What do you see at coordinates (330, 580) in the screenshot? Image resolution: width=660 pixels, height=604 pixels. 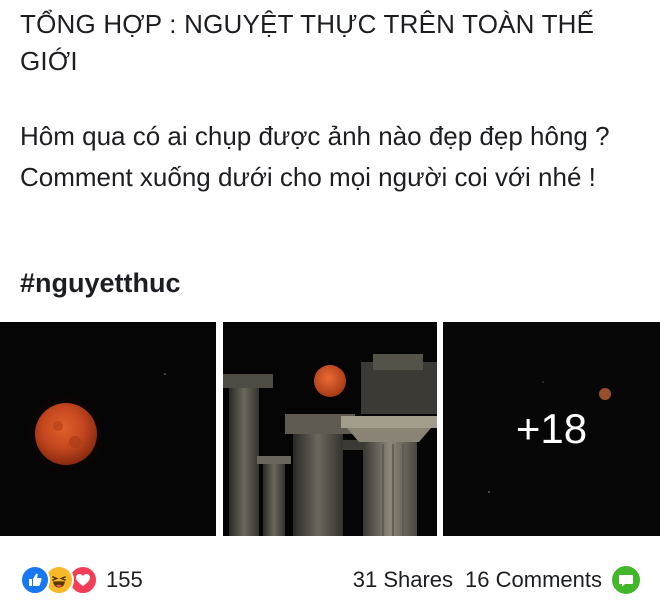 I see `post-footer: 155 31 Shares 16 Comments` at bounding box center [330, 580].